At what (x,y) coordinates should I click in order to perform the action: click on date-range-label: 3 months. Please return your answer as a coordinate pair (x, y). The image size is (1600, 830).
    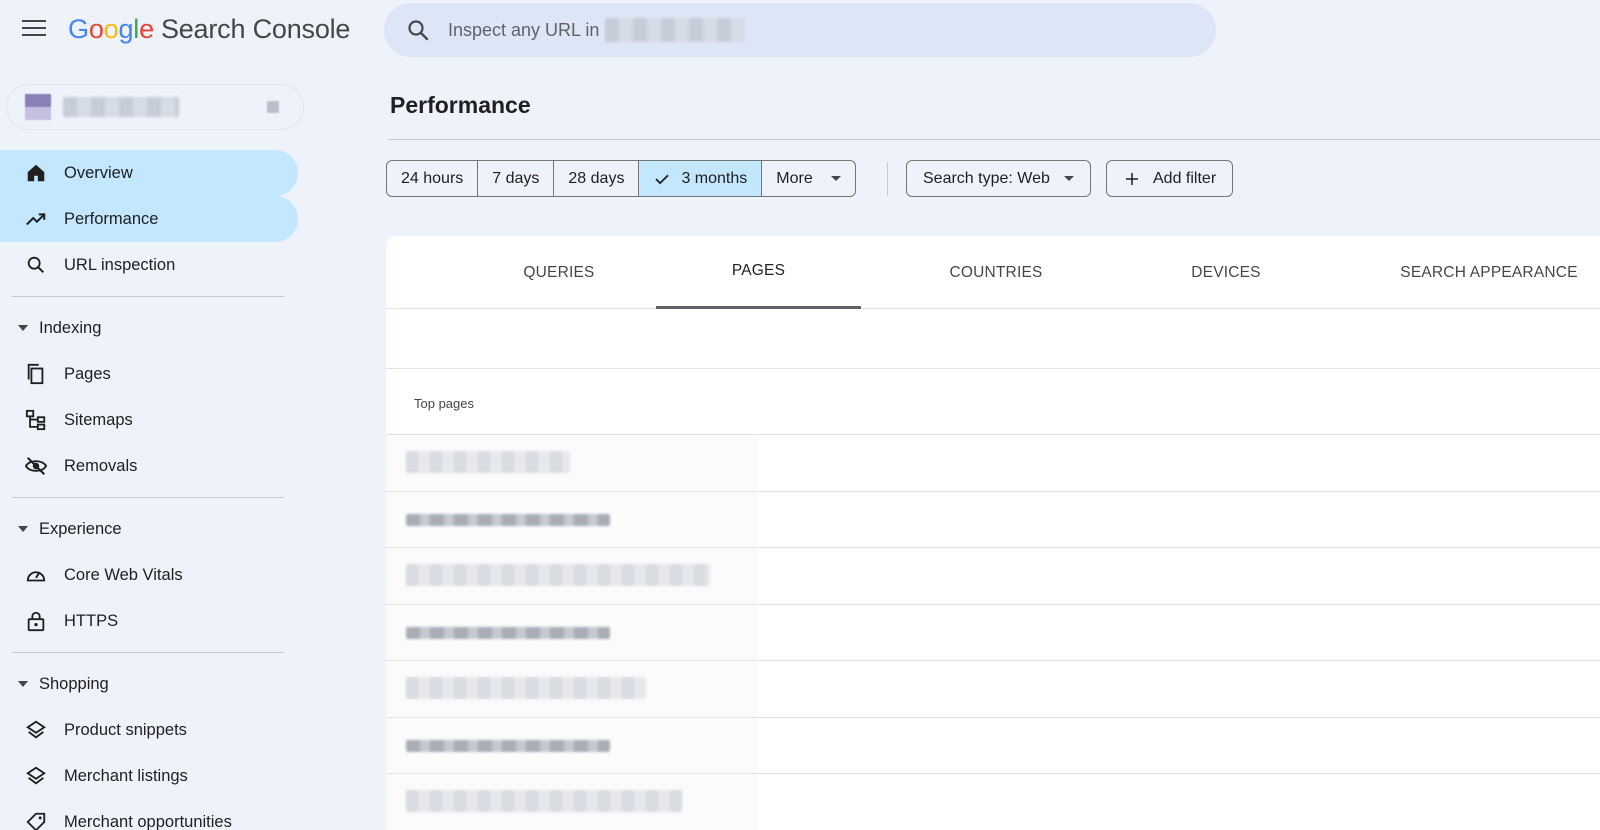
    Looking at the image, I should click on (714, 178).